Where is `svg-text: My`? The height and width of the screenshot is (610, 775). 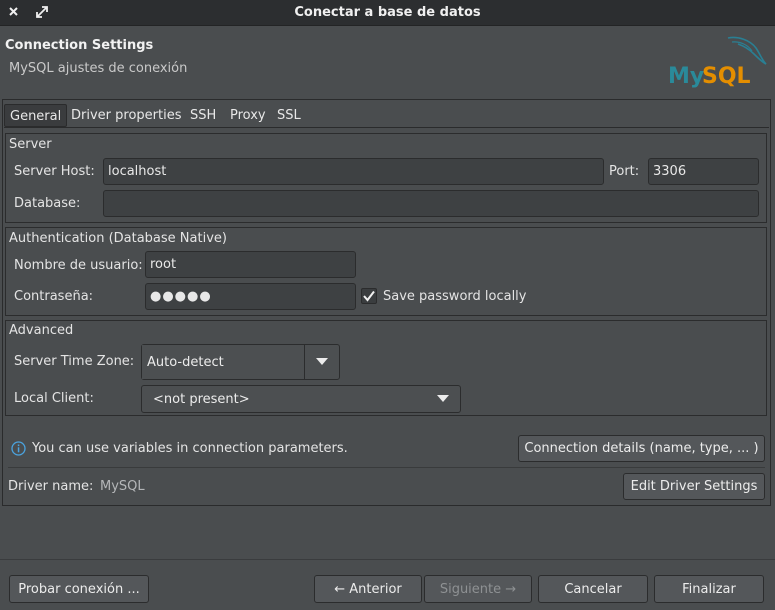 svg-text: My is located at coordinates (686, 76).